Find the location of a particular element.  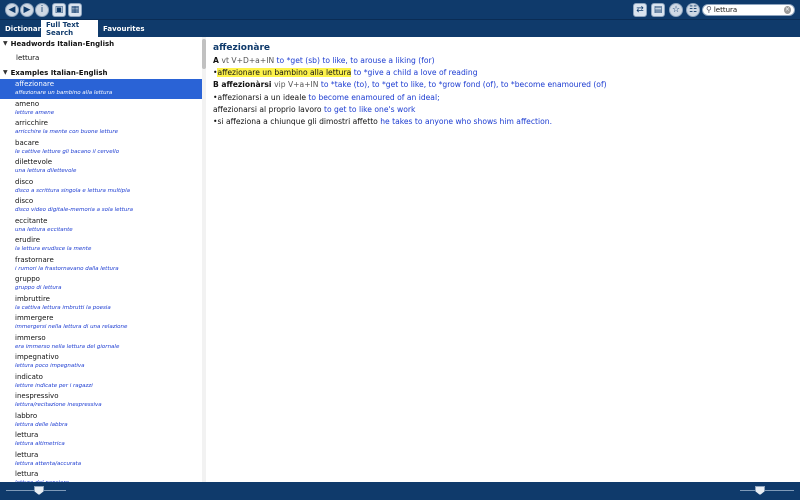

keyboard-icon: ▦ is located at coordinates (75, 10).